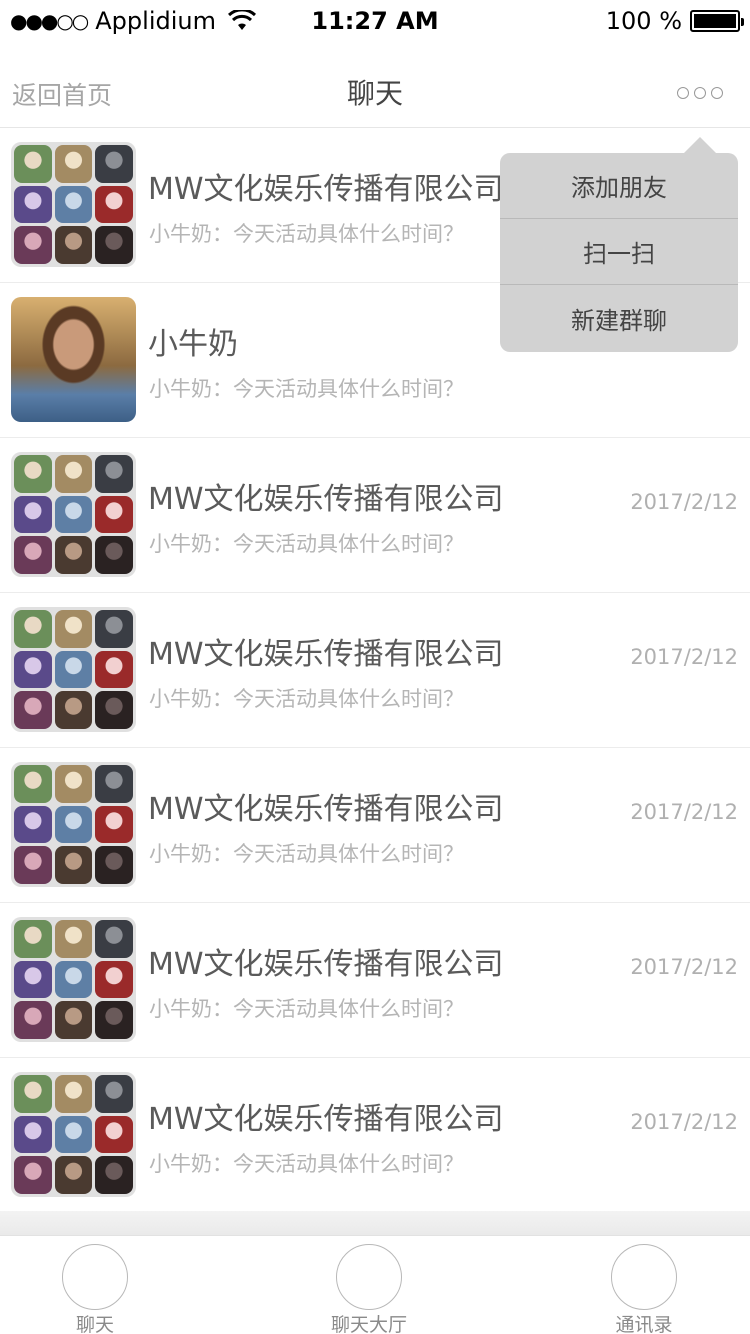 This screenshot has width=750, height=1334. I want to click on tab-bar: 聊天 聊天大厅 通讯录, so click(375, 1284).